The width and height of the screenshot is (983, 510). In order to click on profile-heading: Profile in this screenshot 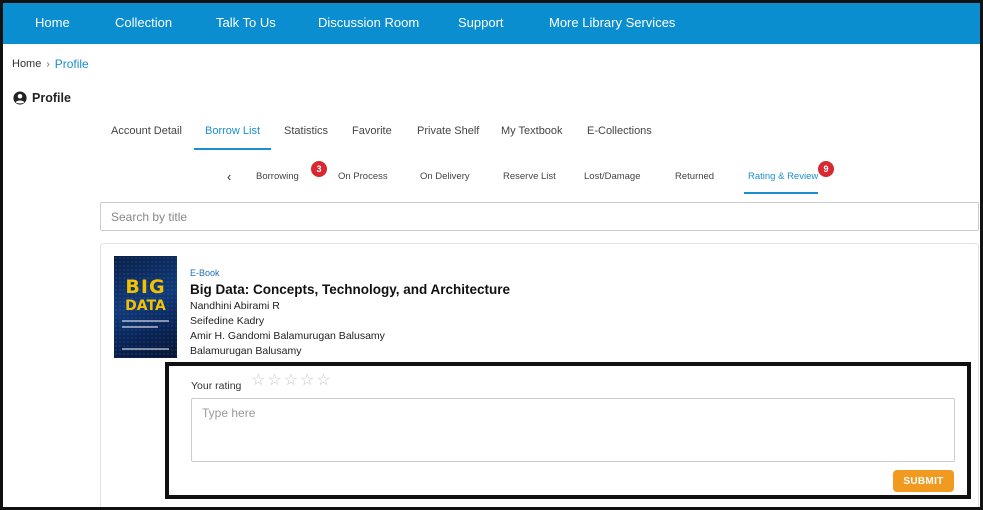, I will do `click(42, 98)`.